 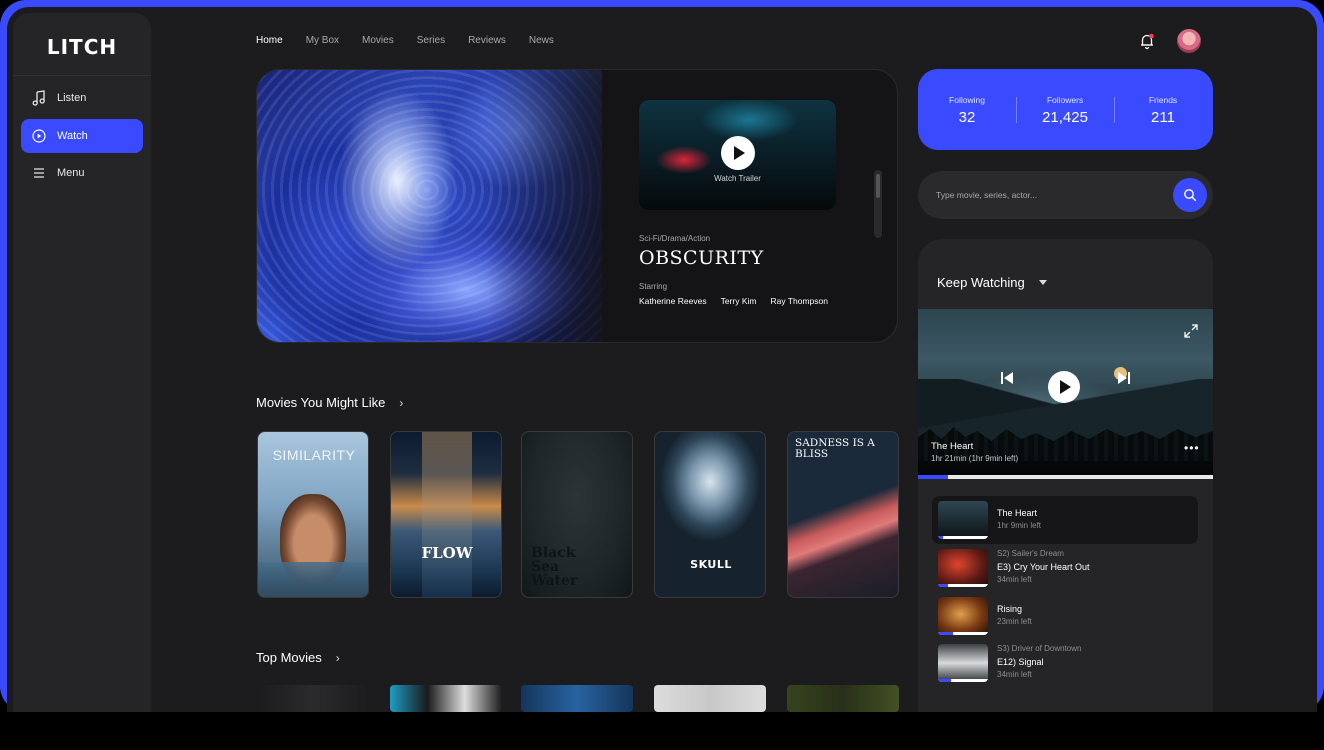 What do you see at coordinates (673, 301) in the screenshot?
I see `cast-member: Katherine Reeves` at bounding box center [673, 301].